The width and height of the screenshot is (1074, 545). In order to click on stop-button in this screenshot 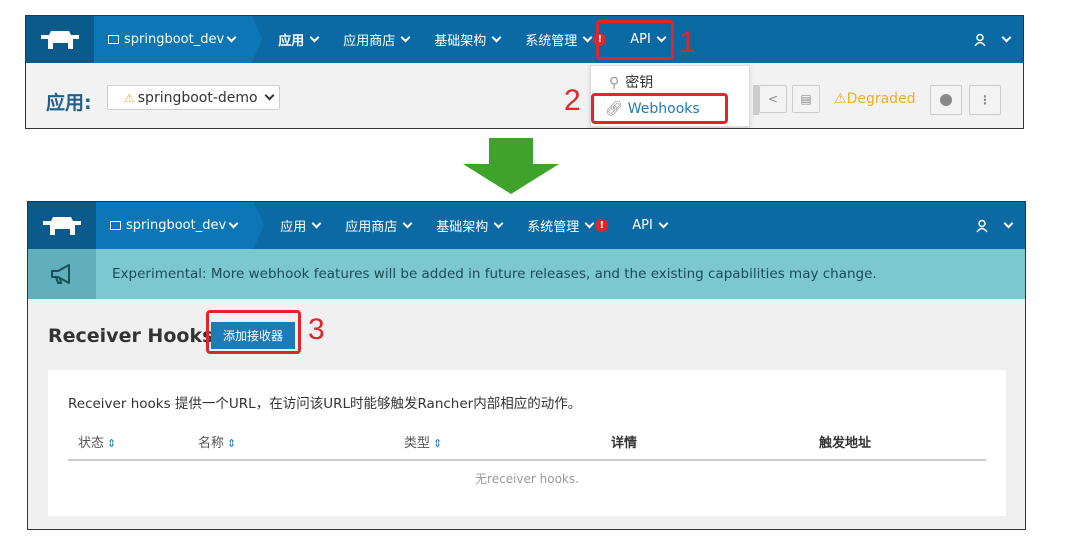, I will do `click(946, 100)`.